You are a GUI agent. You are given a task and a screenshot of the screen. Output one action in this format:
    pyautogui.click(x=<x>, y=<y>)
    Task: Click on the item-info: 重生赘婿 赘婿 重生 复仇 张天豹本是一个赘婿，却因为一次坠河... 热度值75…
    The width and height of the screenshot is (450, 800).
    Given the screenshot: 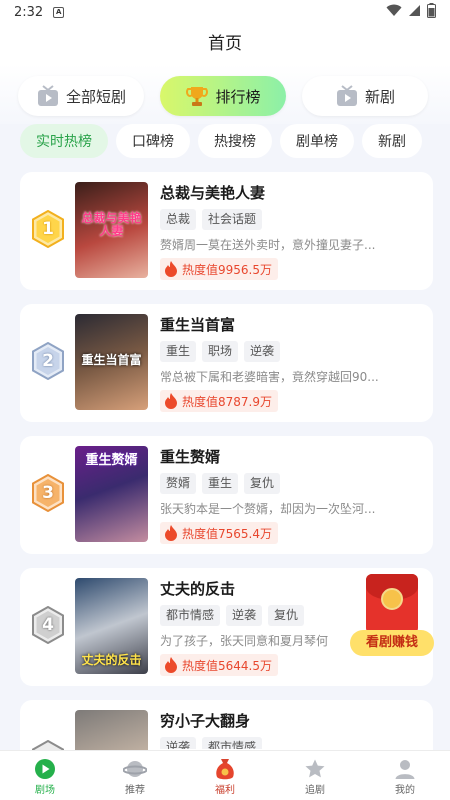 What is the action you would take?
    pyautogui.click(x=290, y=495)
    